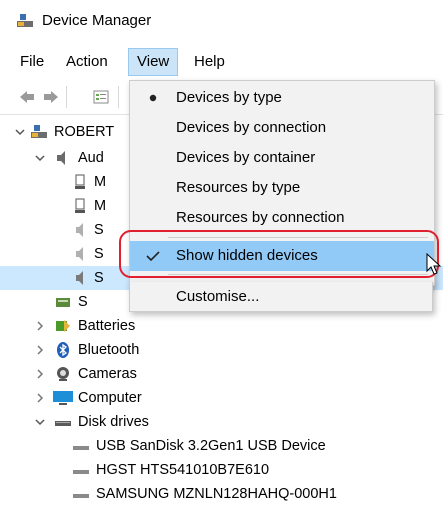 This screenshot has height=506, width=443. I want to click on monitor-icon, so click(63, 398).